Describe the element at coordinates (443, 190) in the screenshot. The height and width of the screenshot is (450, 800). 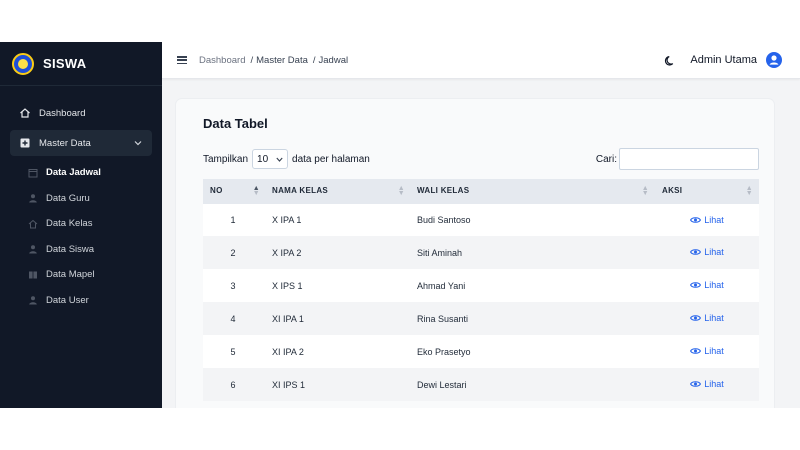
I see `column-header-label: WALI KELAS` at that location.